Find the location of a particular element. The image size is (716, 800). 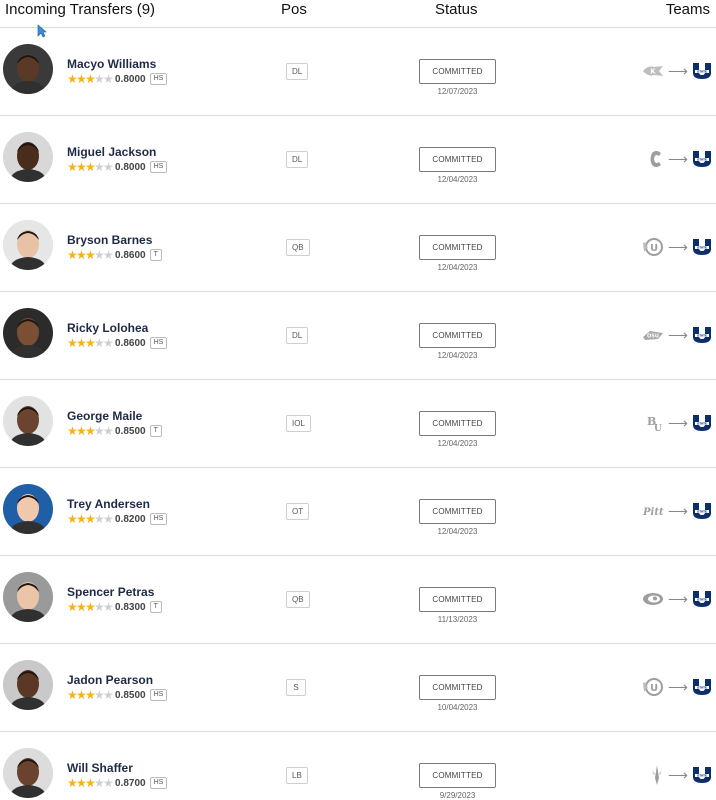

player-name: Trey Andersen is located at coordinates (108, 504).